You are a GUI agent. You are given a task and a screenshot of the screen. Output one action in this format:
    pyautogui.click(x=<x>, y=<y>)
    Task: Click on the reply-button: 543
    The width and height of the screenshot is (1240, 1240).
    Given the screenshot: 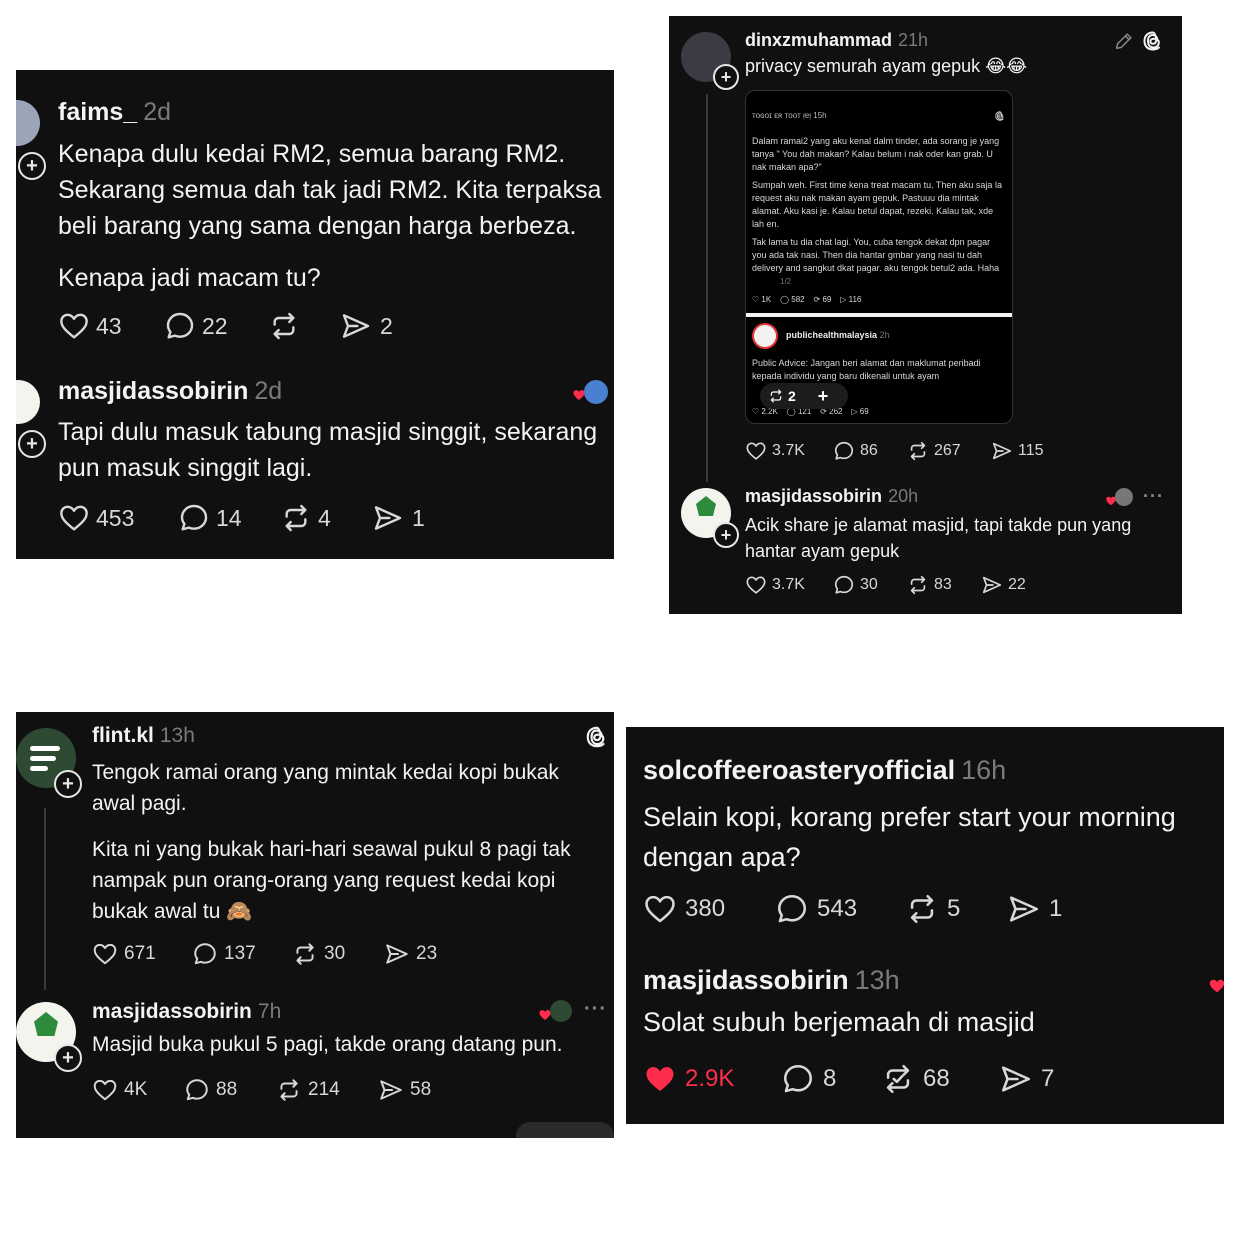 What is the action you would take?
    pyautogui.click(x=840, y=909)
    